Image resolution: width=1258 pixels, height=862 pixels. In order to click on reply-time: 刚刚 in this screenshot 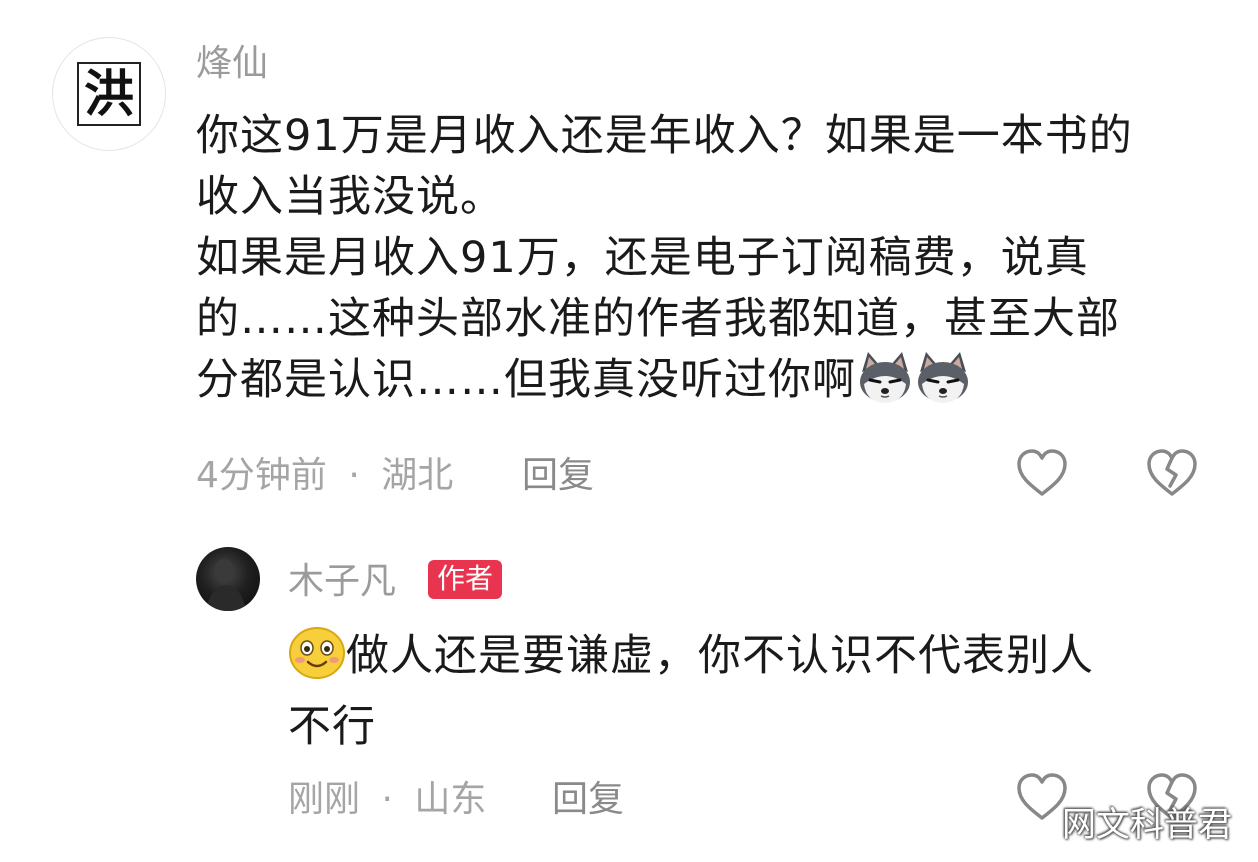, I will do `click(324, 799)`.